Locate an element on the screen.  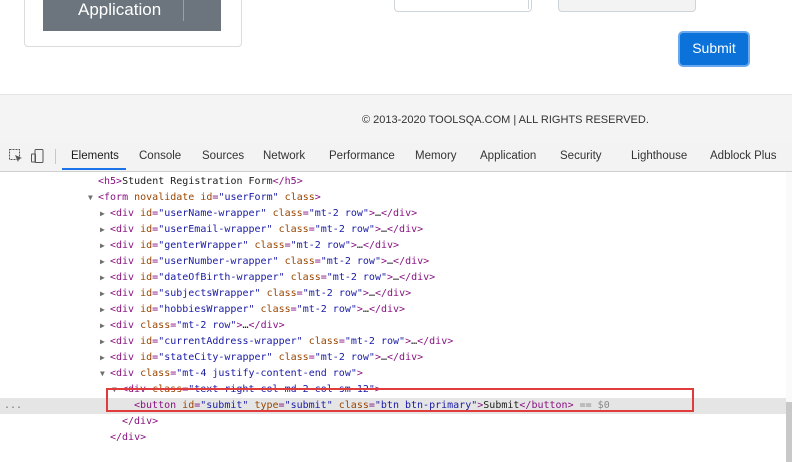
tab-memory: Memory is located at coordinates (436, 156).